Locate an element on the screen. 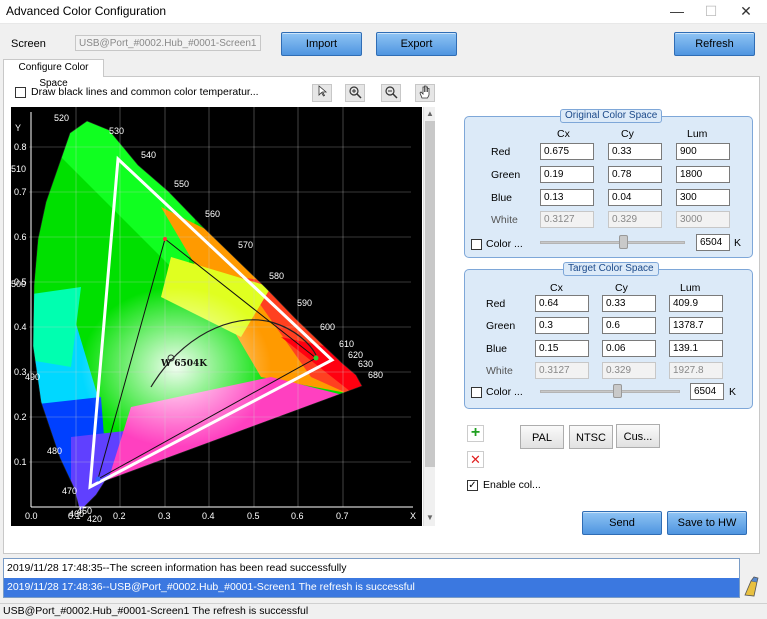 Image resolution: width=767 pixels, height=619 pixels. target-blue-lum: 139.1 is located at coordinates (696, 348).